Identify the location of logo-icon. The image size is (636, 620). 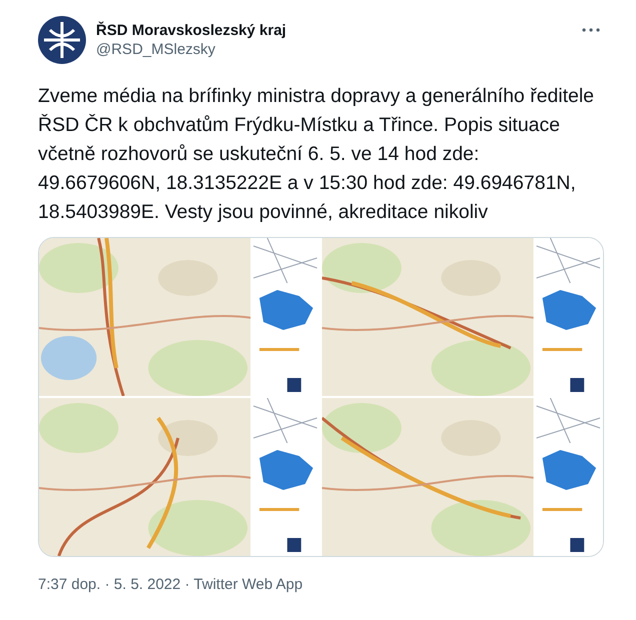
(62, 40).